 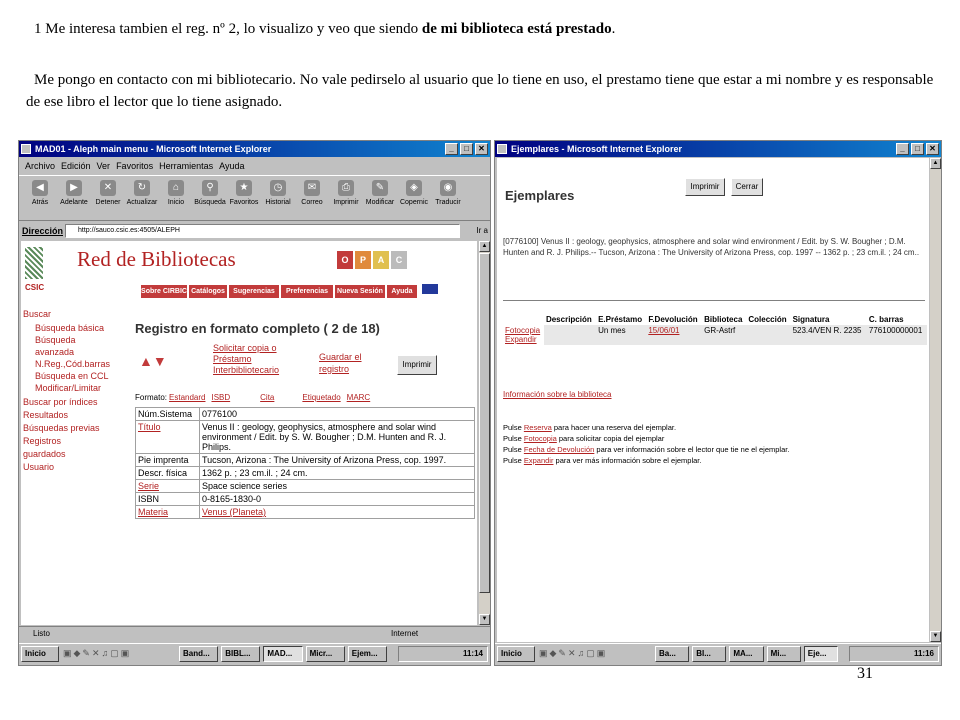 I want to click on toolbar-button-8: ✉ Correo, so click(x=312, y=193).